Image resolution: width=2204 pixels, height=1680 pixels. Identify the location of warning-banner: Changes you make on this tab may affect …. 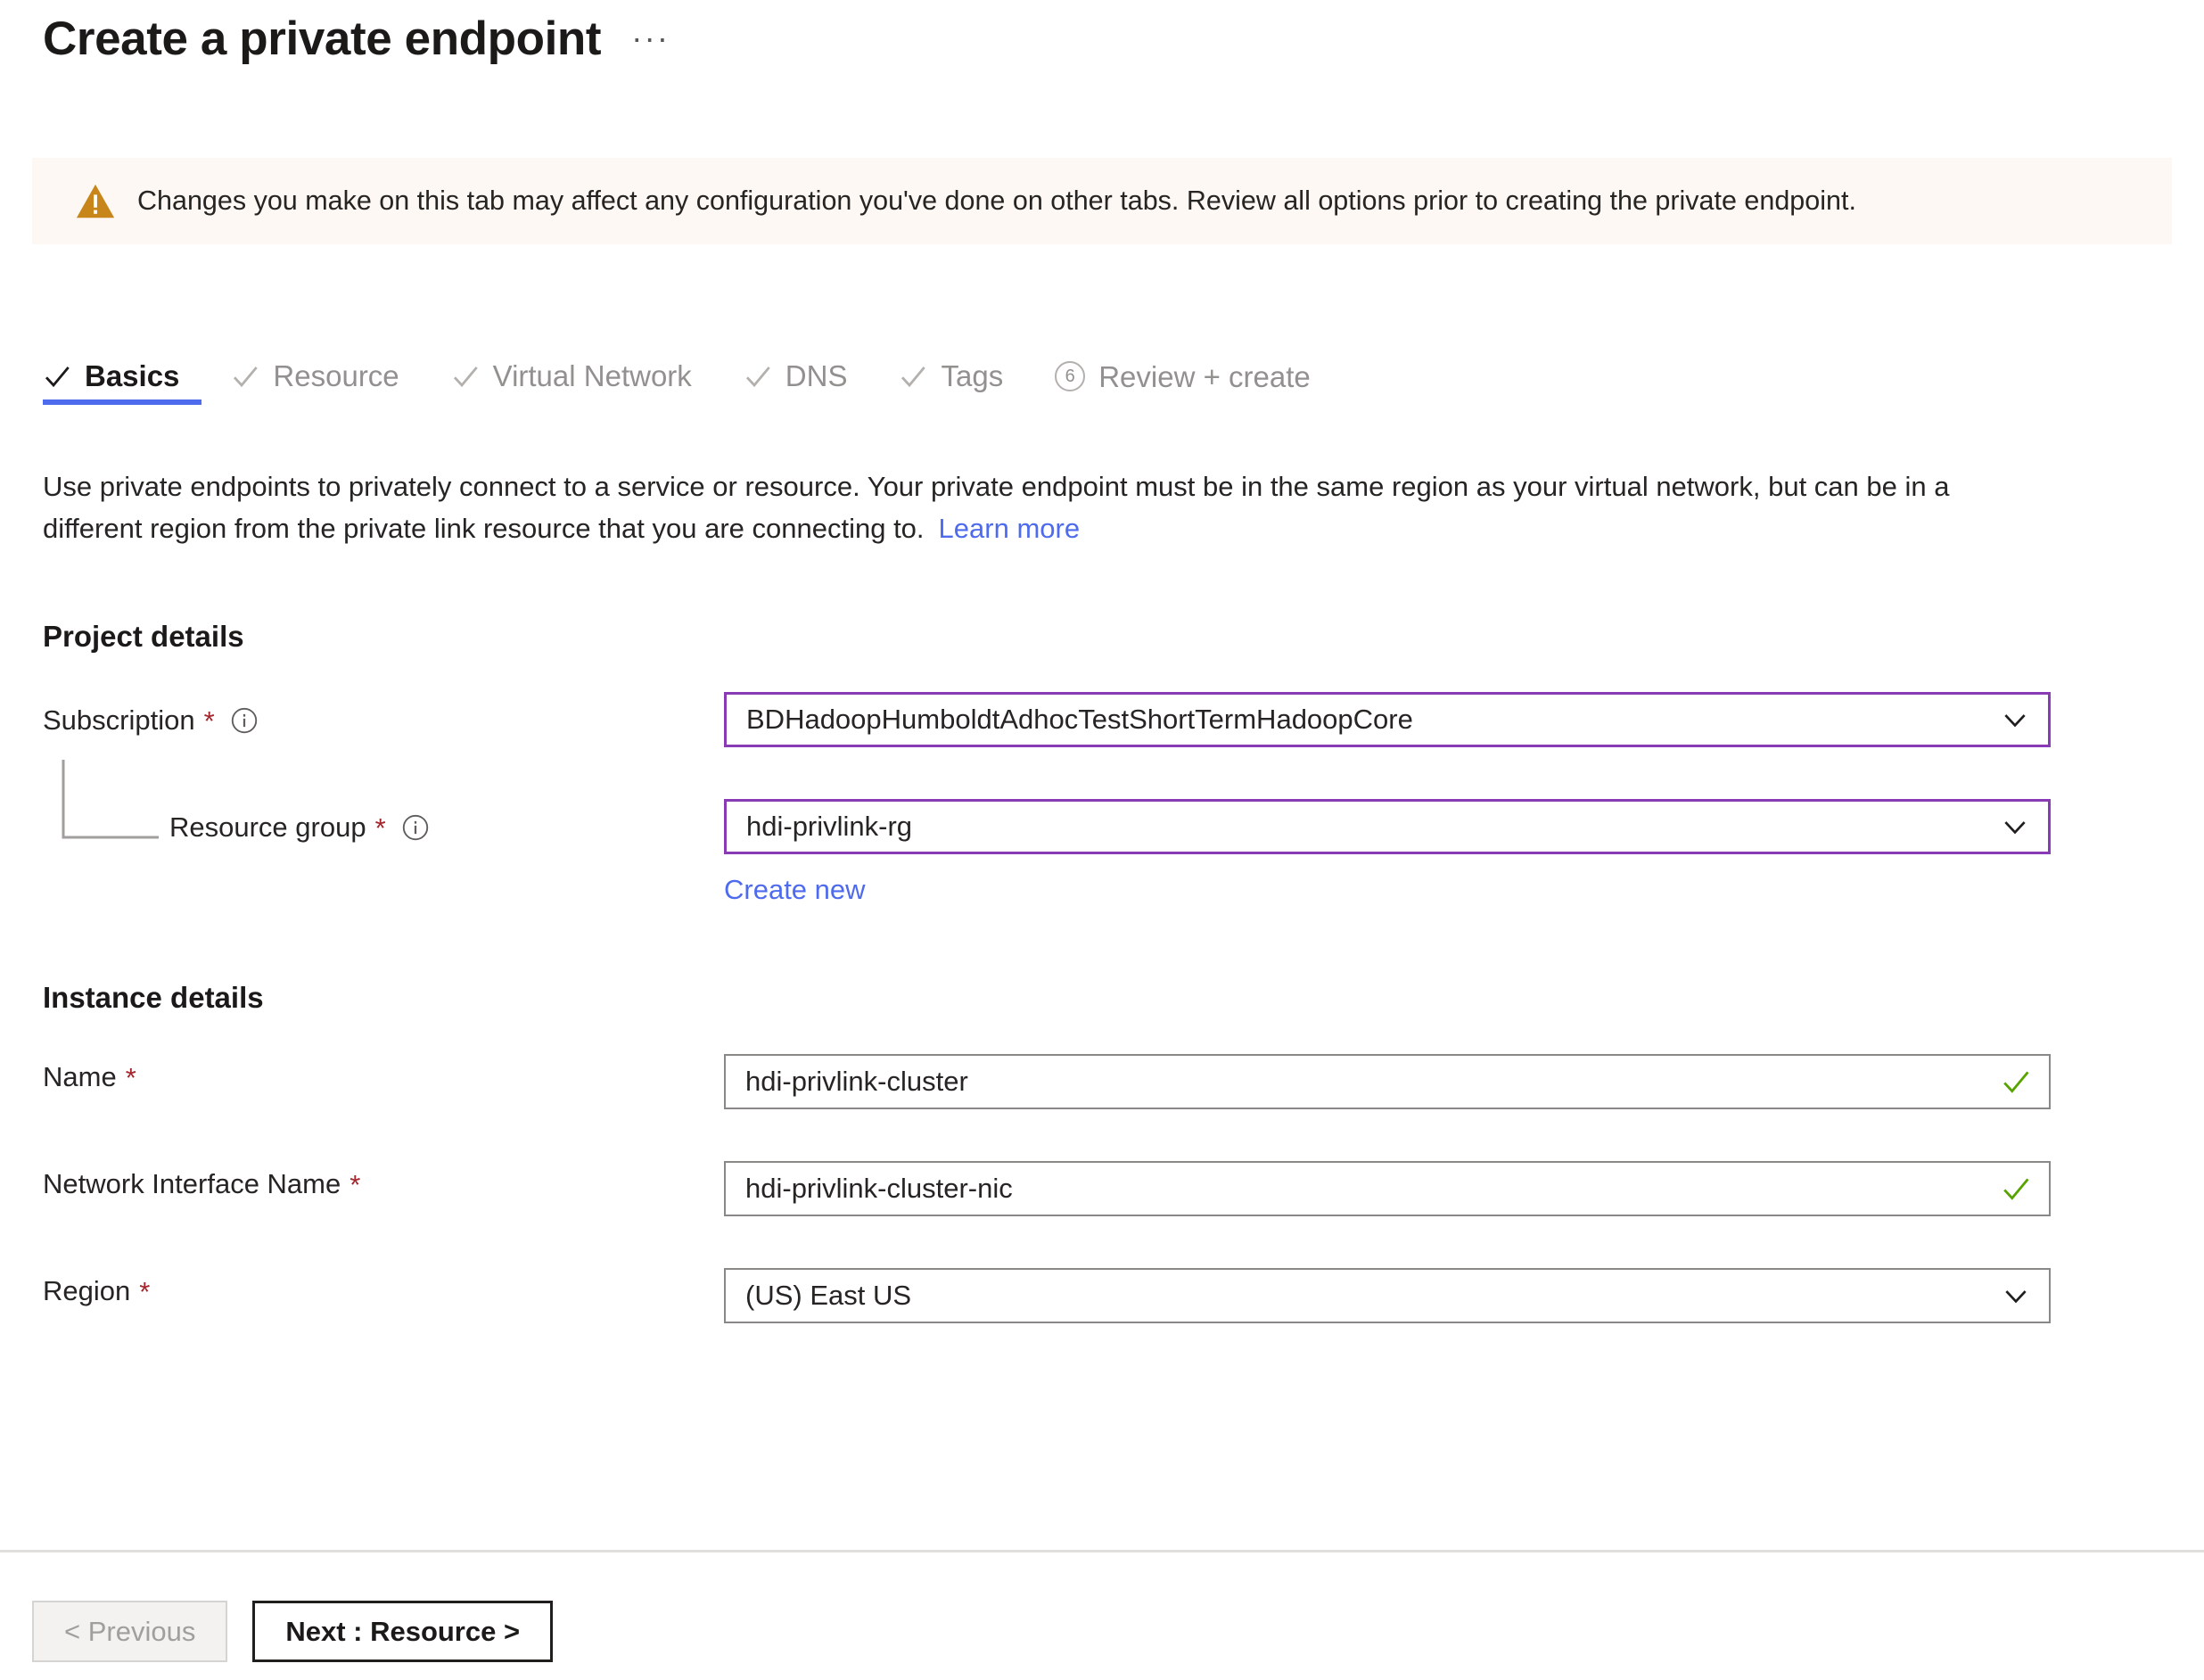
(1102, 201).